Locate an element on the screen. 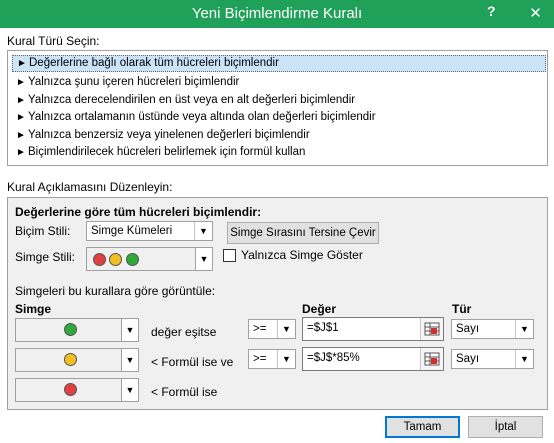  type-column-header: Tür is located at coordinates (462, 309).